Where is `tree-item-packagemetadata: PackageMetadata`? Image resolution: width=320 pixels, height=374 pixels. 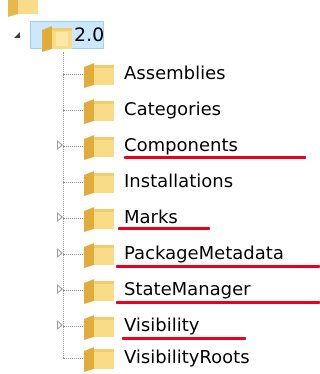
tree-item-packagemetadata: PackageMetadata is located at coordinates (160, 254).